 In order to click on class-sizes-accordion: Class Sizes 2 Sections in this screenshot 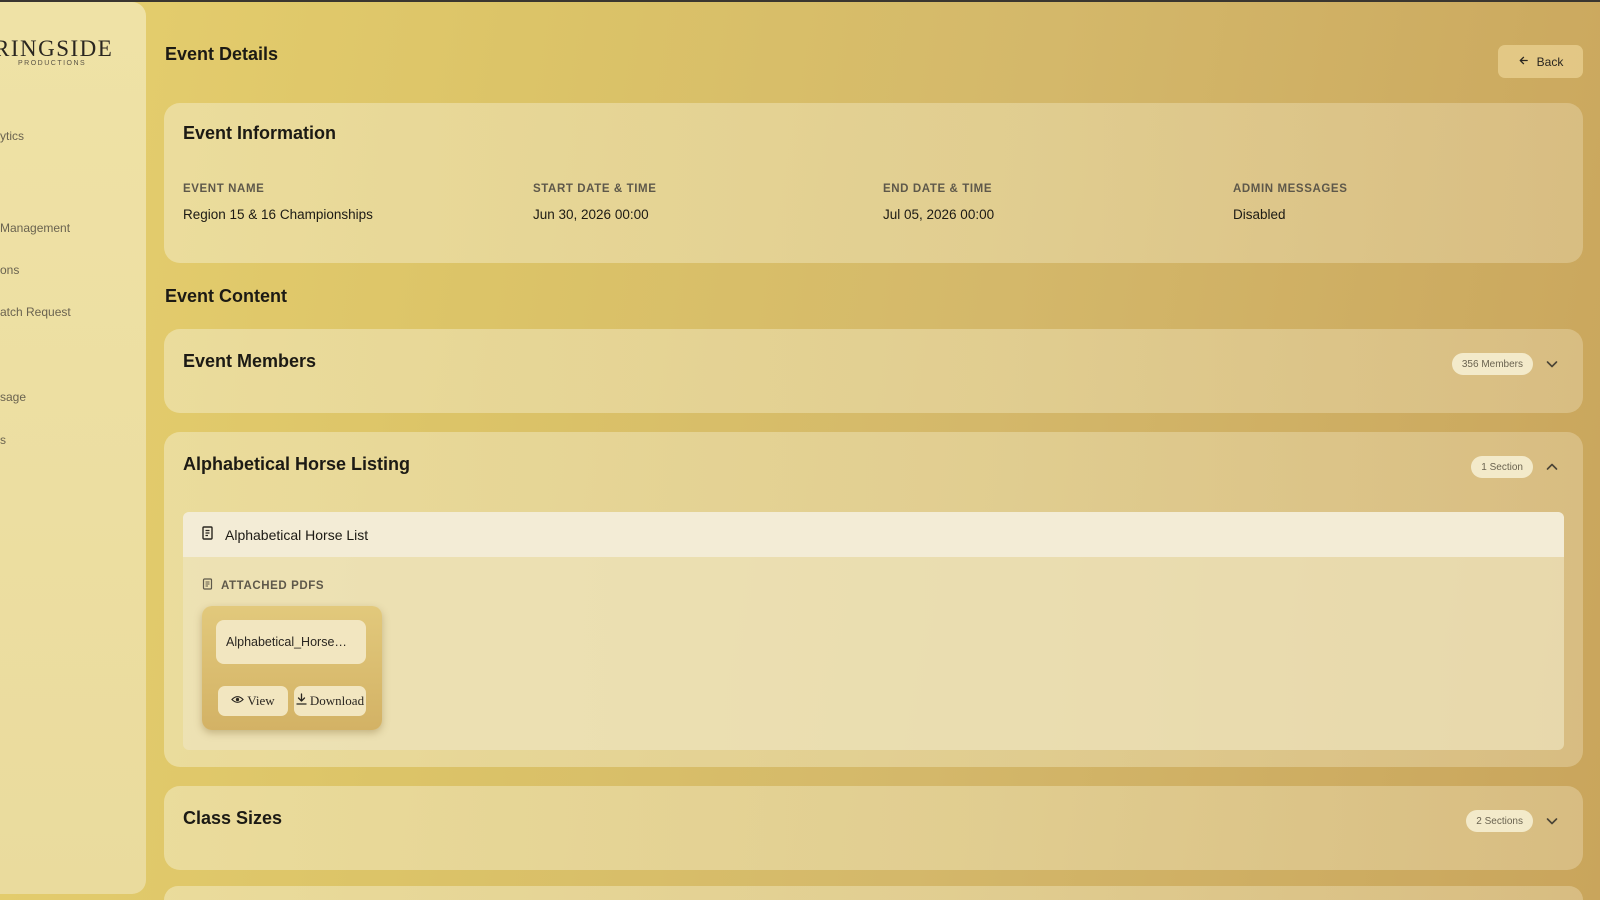, I will do `click(873, 828)`.